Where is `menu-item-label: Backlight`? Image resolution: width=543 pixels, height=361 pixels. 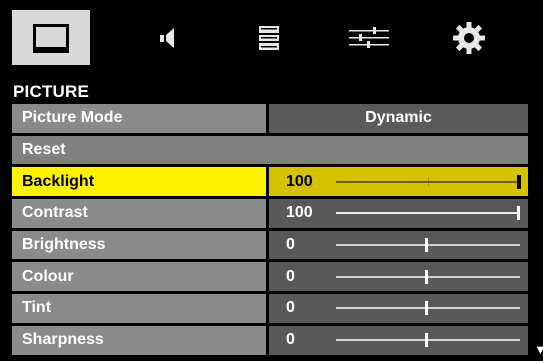
menu-item-label: Backlight is located at coordinates (139, 182).